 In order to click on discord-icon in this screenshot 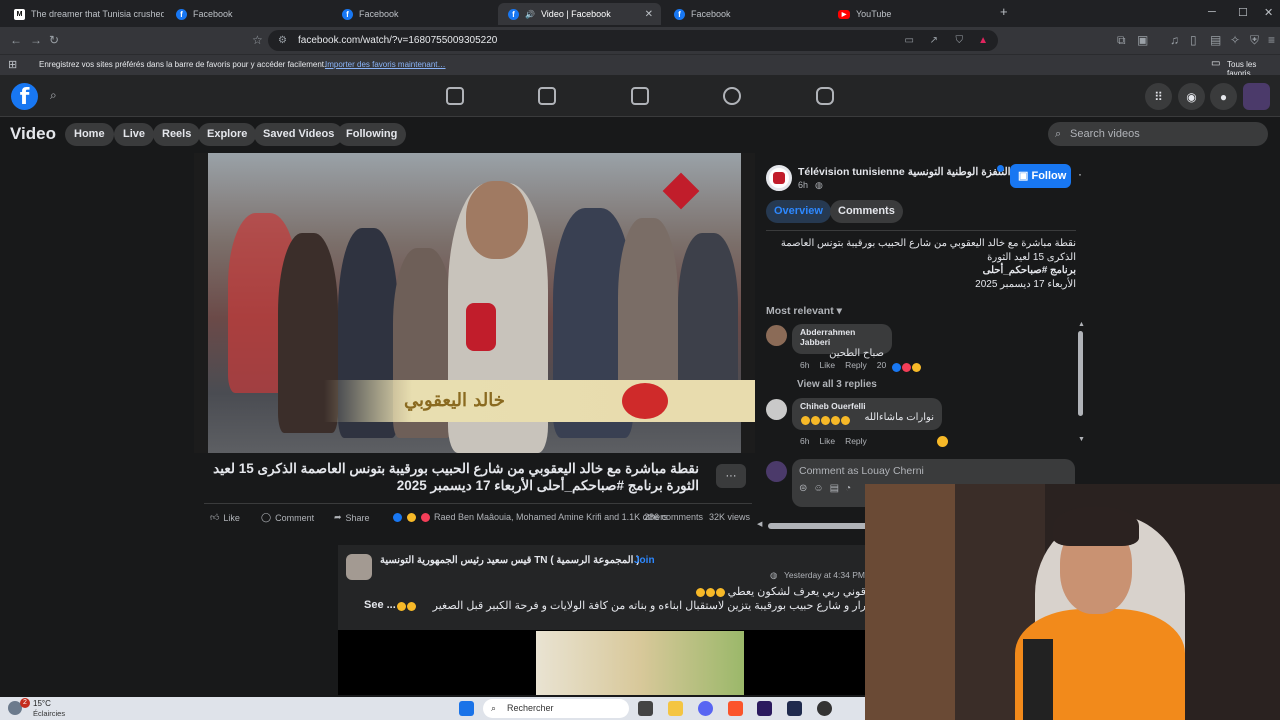, I will do `click(705, 708)`.